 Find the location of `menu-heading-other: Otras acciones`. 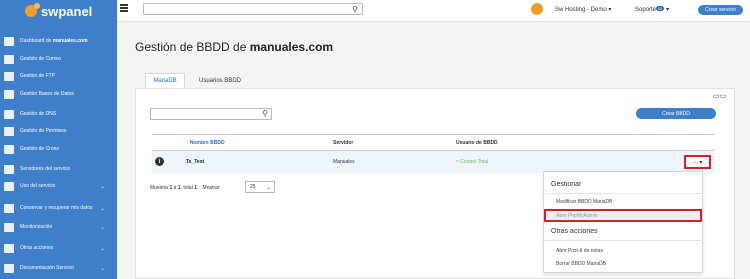

menu-heading-other: Otras acciones is located at coordinates (574, 231).